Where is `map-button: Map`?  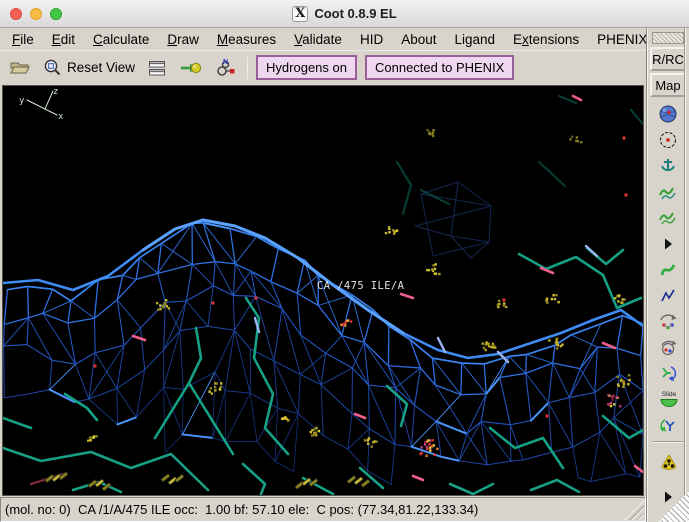 map-button: Map is located at coordinates (668, 85).